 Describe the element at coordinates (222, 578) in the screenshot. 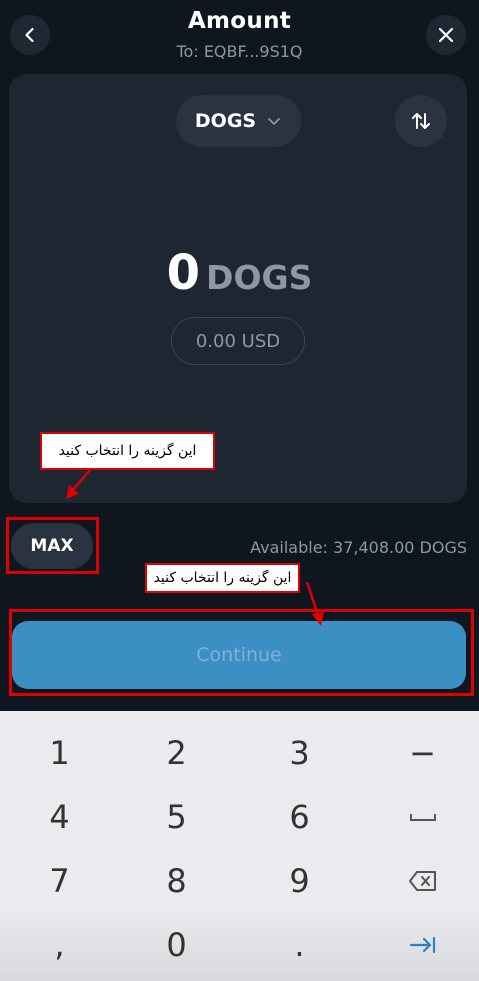

I see `annotation-label-2: این گزینه را انتخاب کنید` at that location.